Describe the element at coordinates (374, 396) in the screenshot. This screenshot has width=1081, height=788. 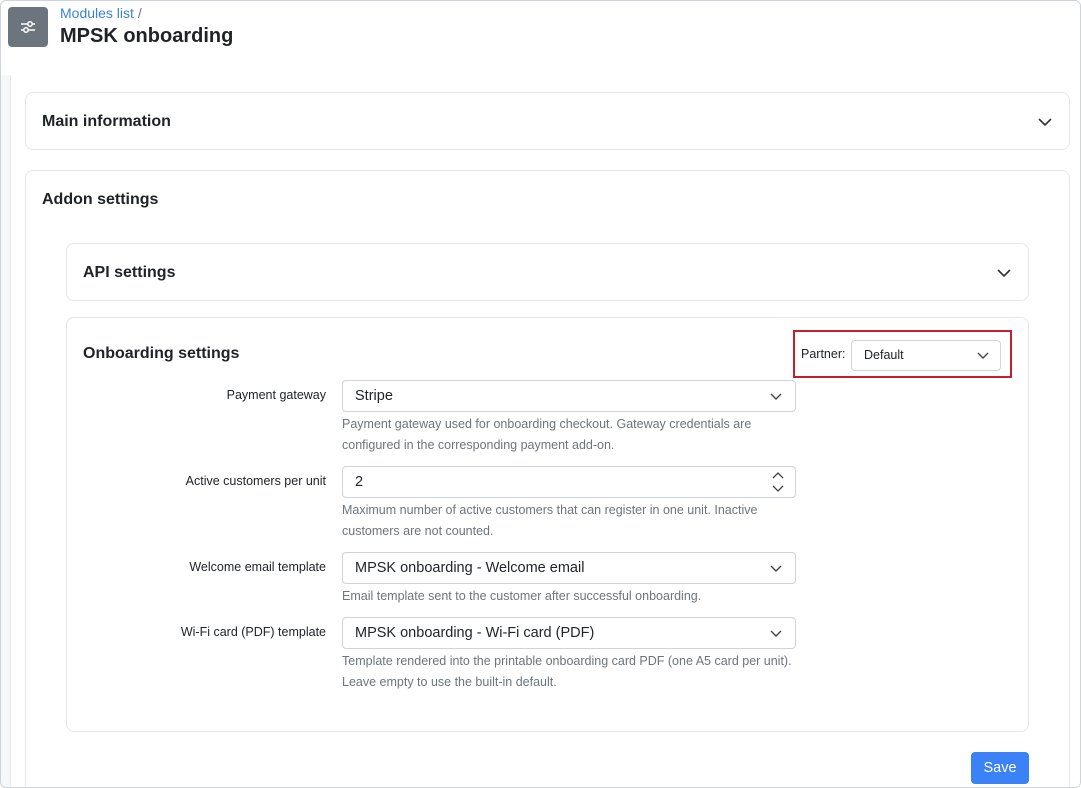
I see `payment-gateway-value: Stripe` at that location.